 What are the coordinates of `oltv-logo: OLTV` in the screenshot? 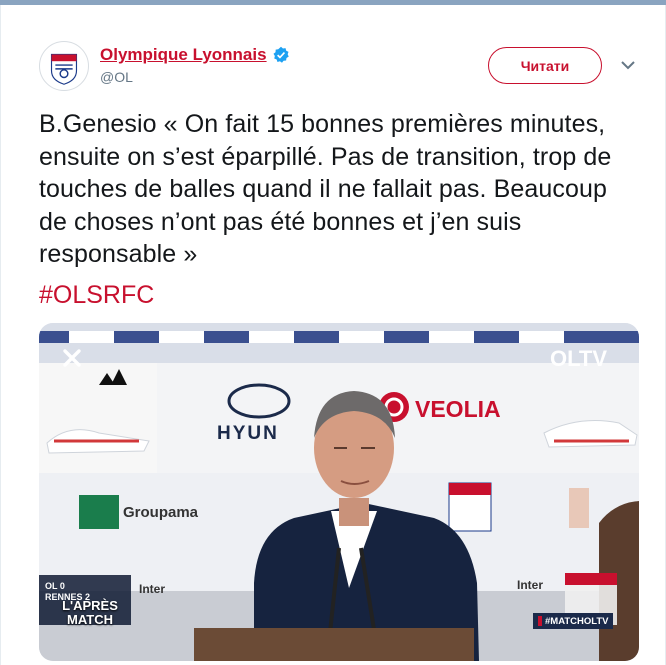 It's located at (578, 358).